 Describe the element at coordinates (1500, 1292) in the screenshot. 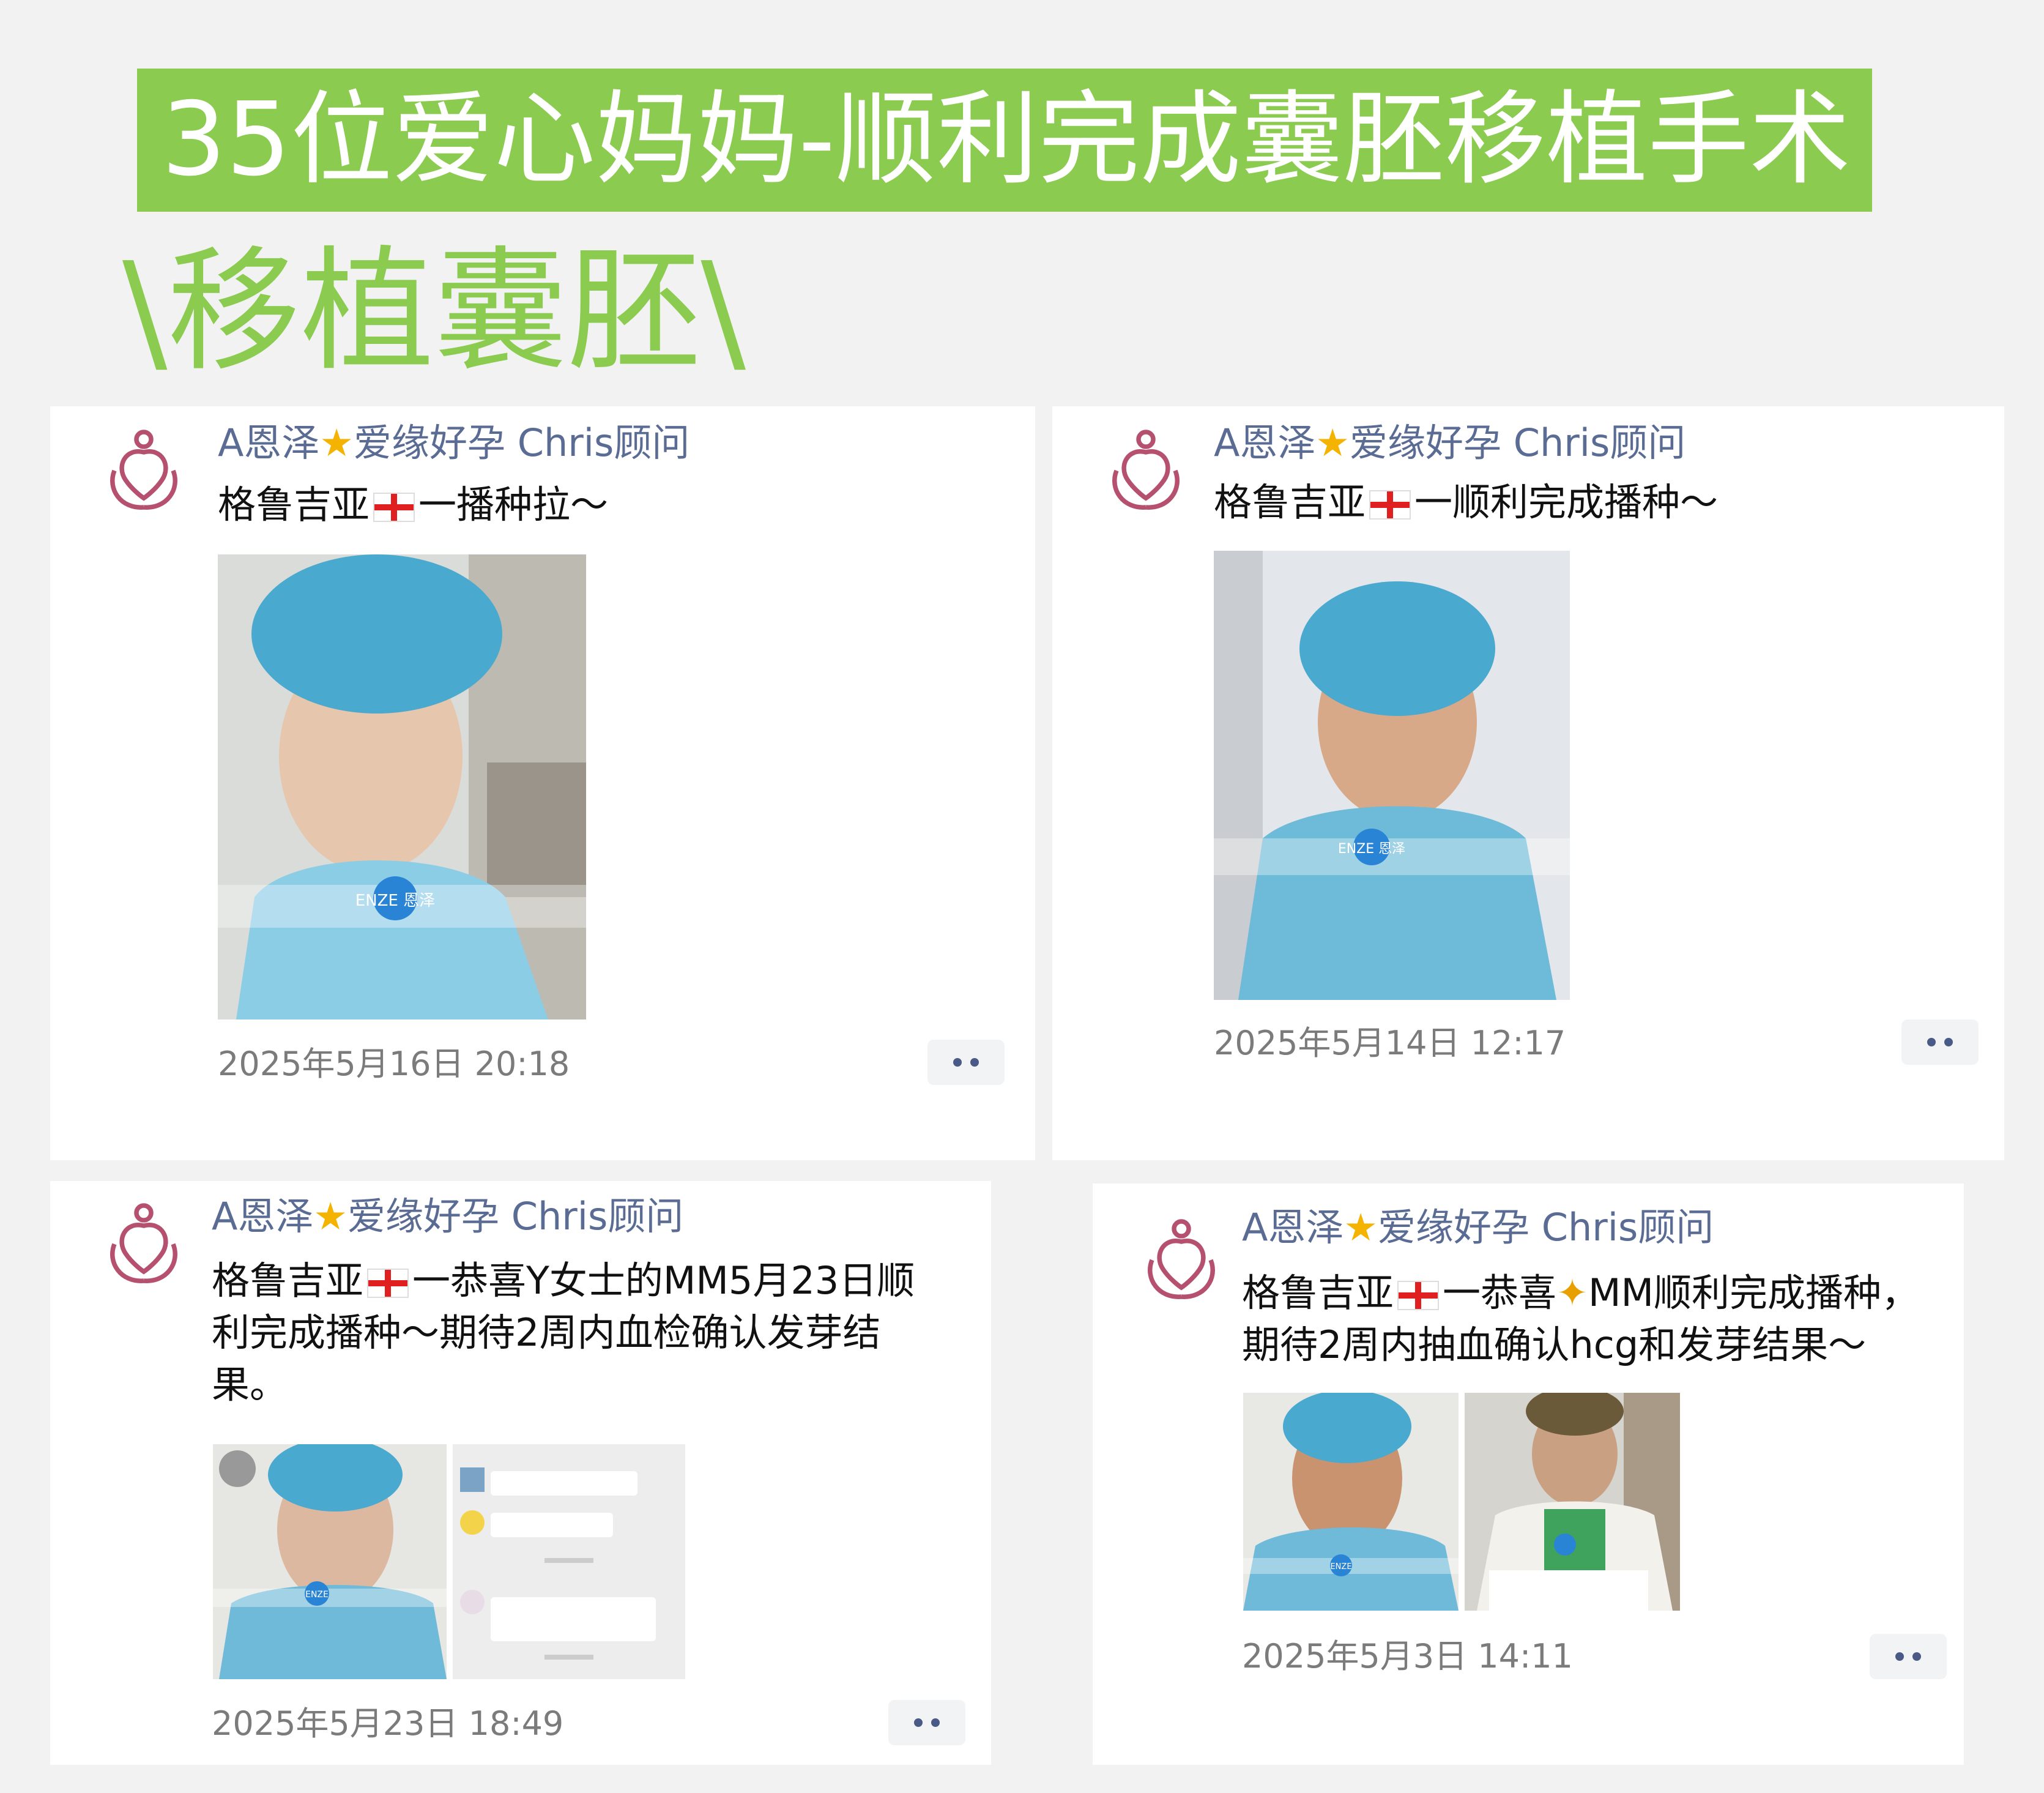

I see `post-text-congrats: 一恭喜` at that location.